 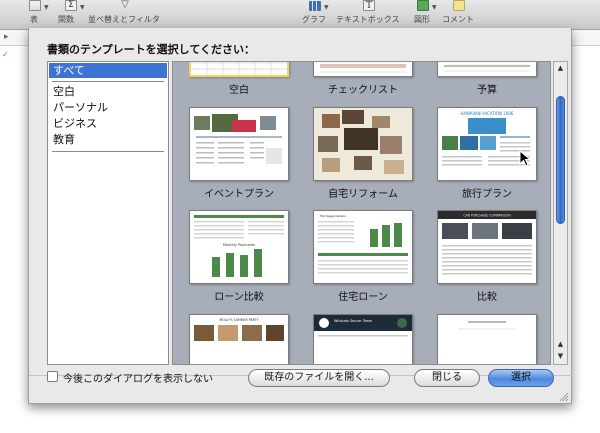 What do you see at coordinates (585, 38) in the screenshot?
I see `formula-bar-right` at bounding box center [585, 38].